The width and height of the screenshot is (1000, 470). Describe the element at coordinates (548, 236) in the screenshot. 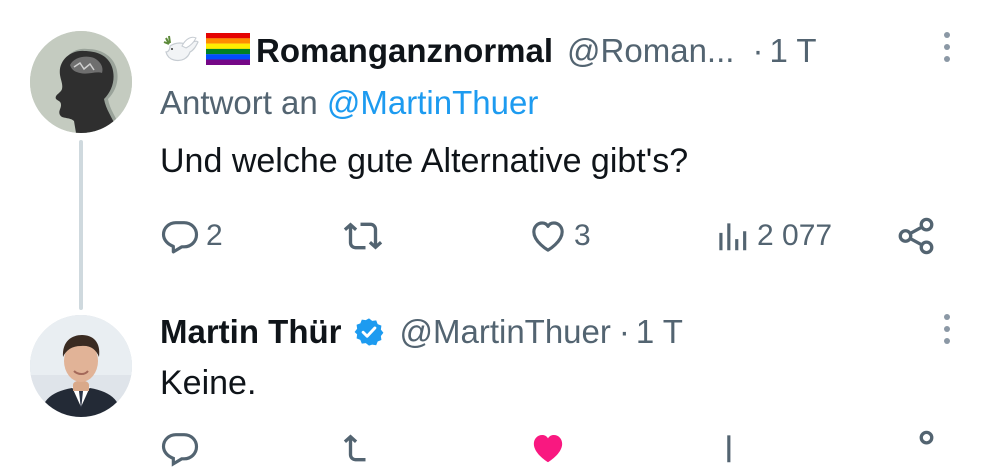

I see `heart-icon` at that location.